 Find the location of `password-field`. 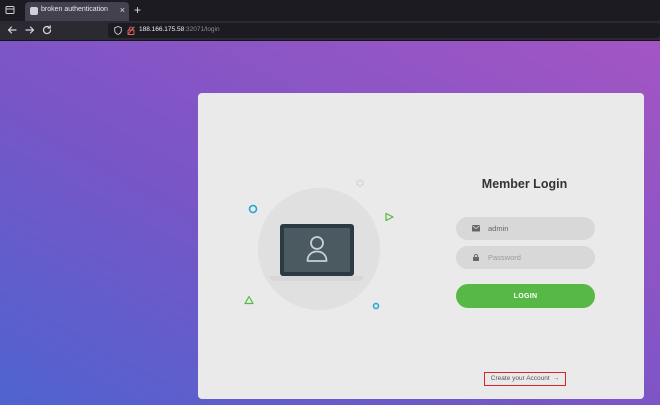

password-field is located at coordinates (525, 257).